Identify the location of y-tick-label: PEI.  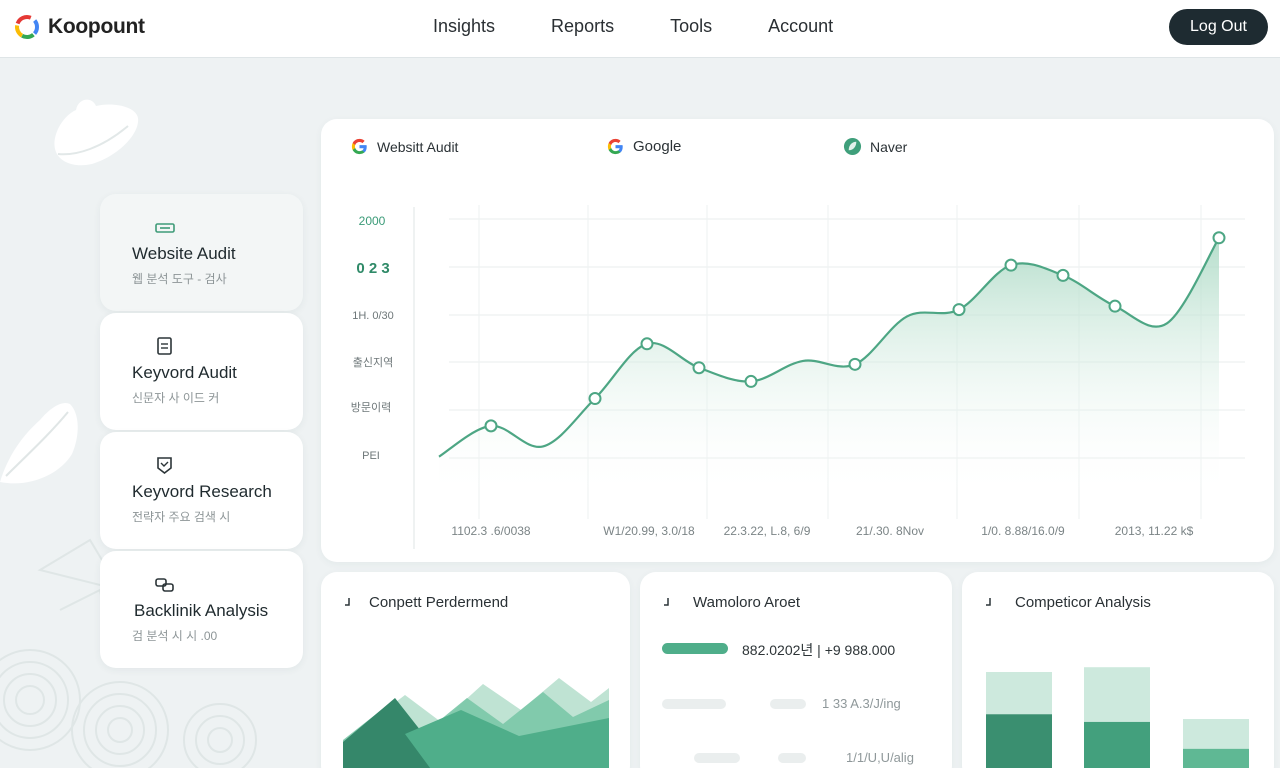
(371, 456).